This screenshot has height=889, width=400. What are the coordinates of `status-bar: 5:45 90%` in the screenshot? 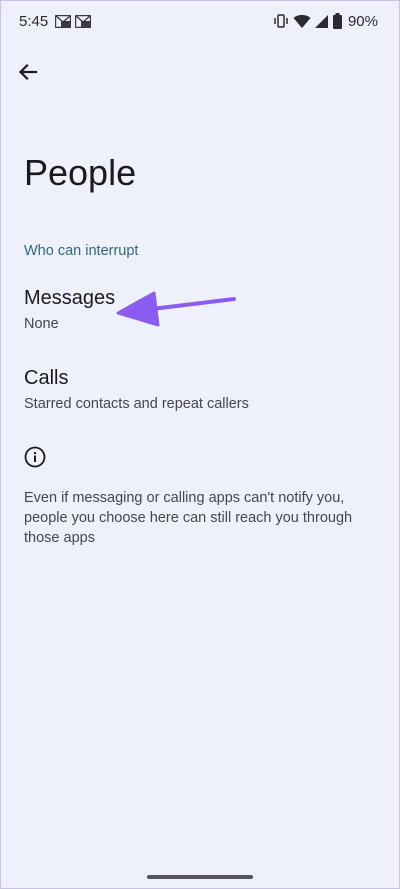 It's located at (200, 20).